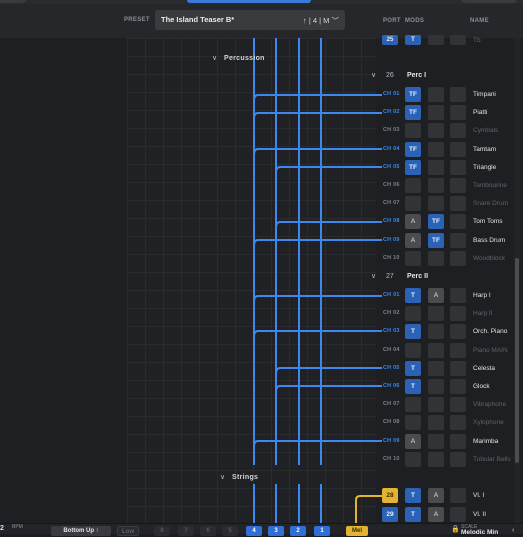 This screenshot has width=523, height=537. I want to click on channel-row: CH 10 Woodblock, so click(446, 259).